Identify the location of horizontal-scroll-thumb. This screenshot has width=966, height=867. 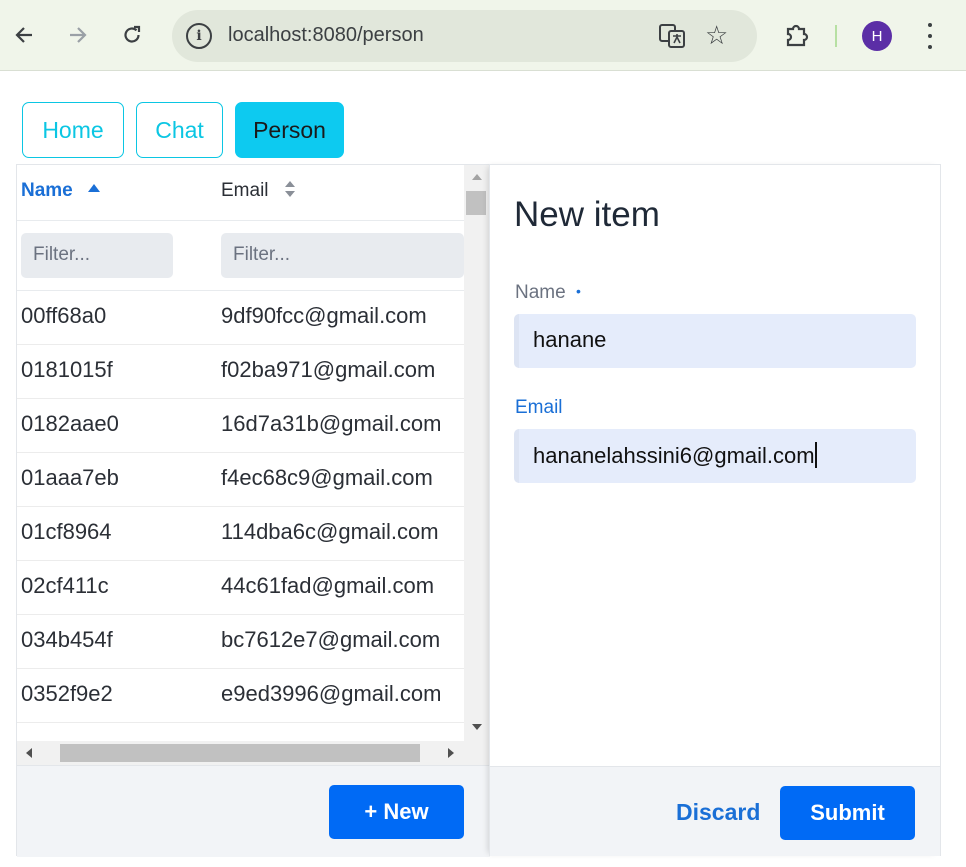
(240, 753).